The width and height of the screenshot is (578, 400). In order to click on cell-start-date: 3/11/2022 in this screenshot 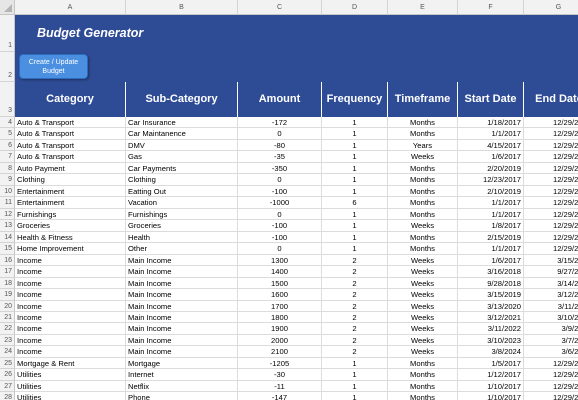, I will do `click(491, 329)`.